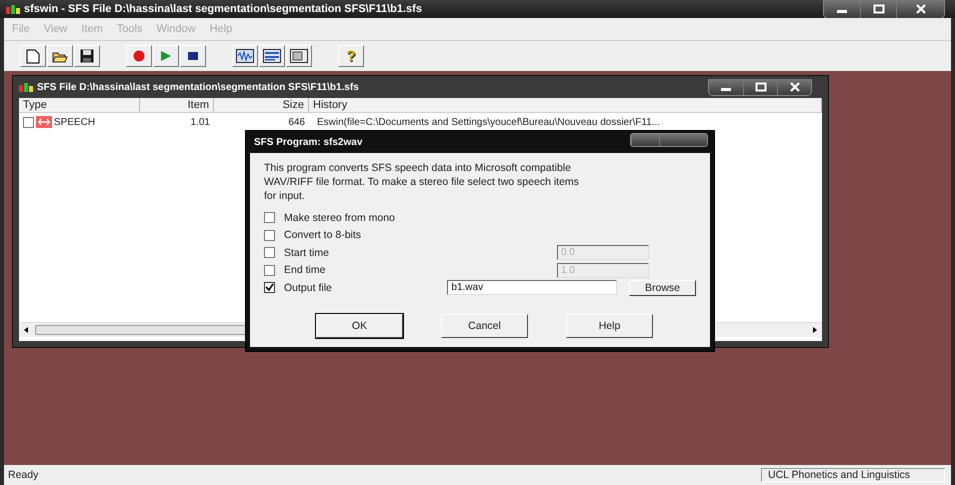  What do you see at coordinates (609, 326) in the screenshot?
I see `dialog-button: Help` at bounding box center [609, 326].